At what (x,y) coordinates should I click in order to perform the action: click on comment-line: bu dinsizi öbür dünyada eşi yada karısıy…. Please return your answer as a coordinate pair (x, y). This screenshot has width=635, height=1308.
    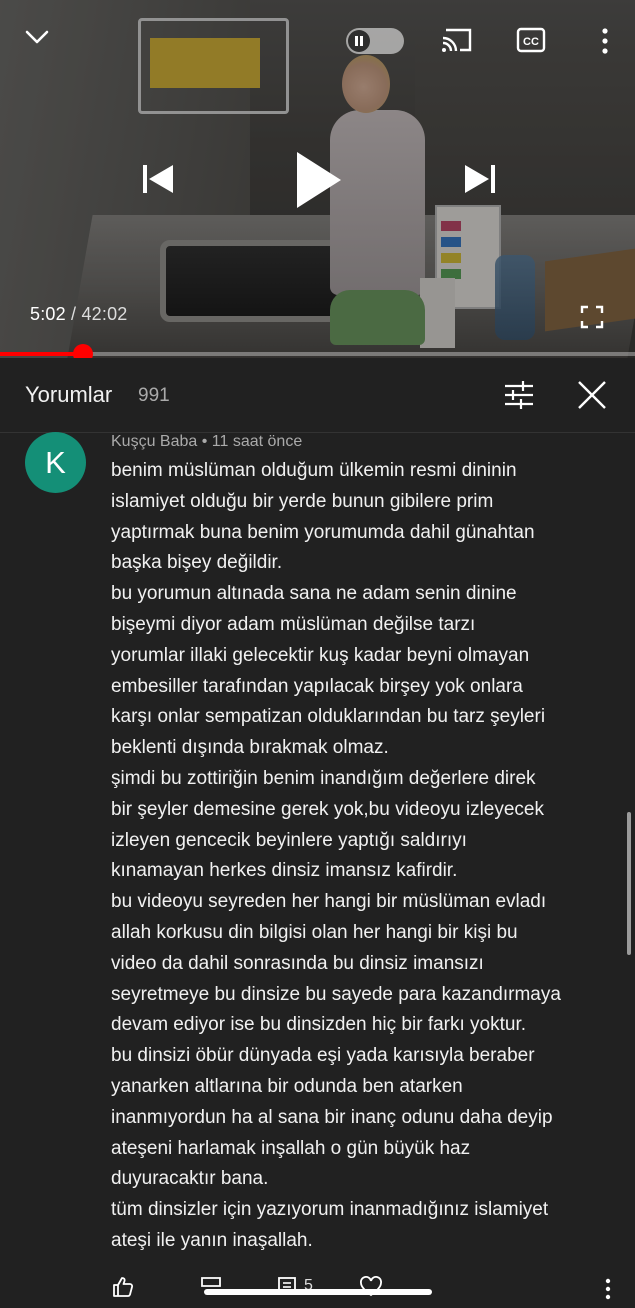
    Looking at the image, I should click on (323, 1056).